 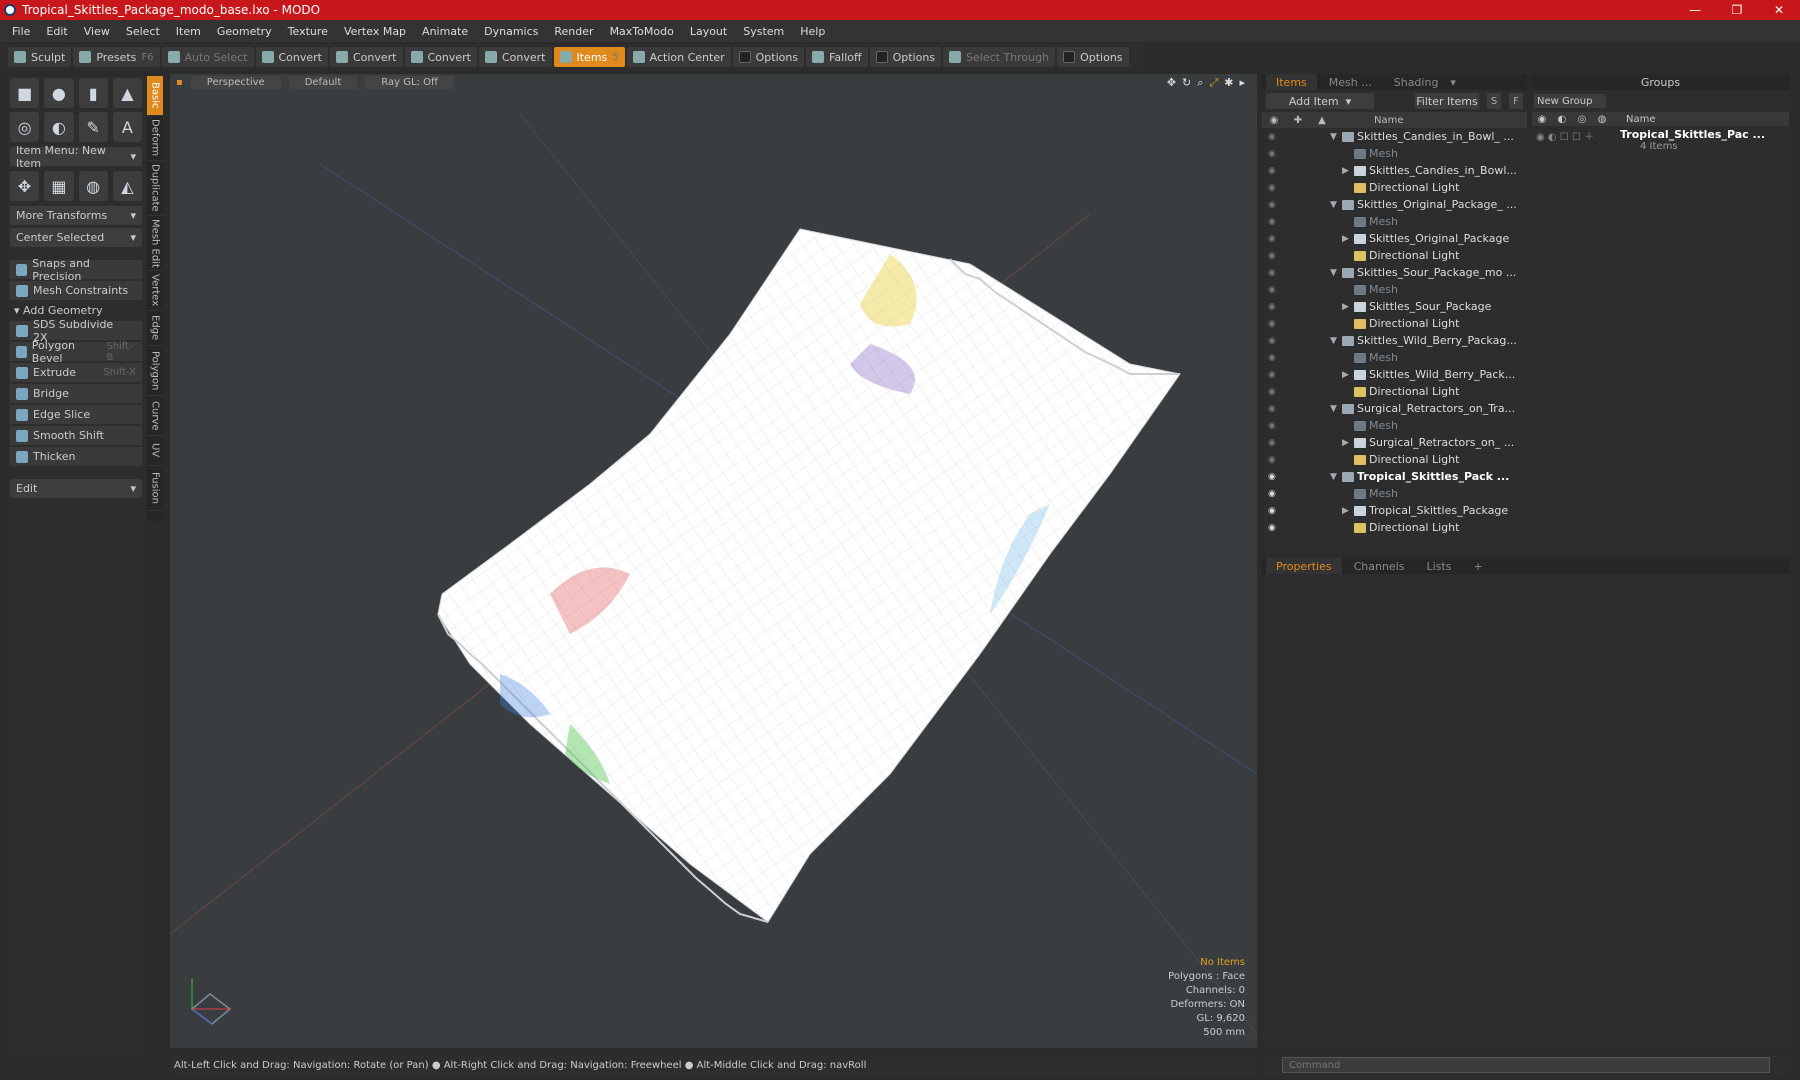 What do you see at coordinates (1562, 119) in the screenshot?
I see `lock-icon: ◐` at bounding box center [1562, 119].